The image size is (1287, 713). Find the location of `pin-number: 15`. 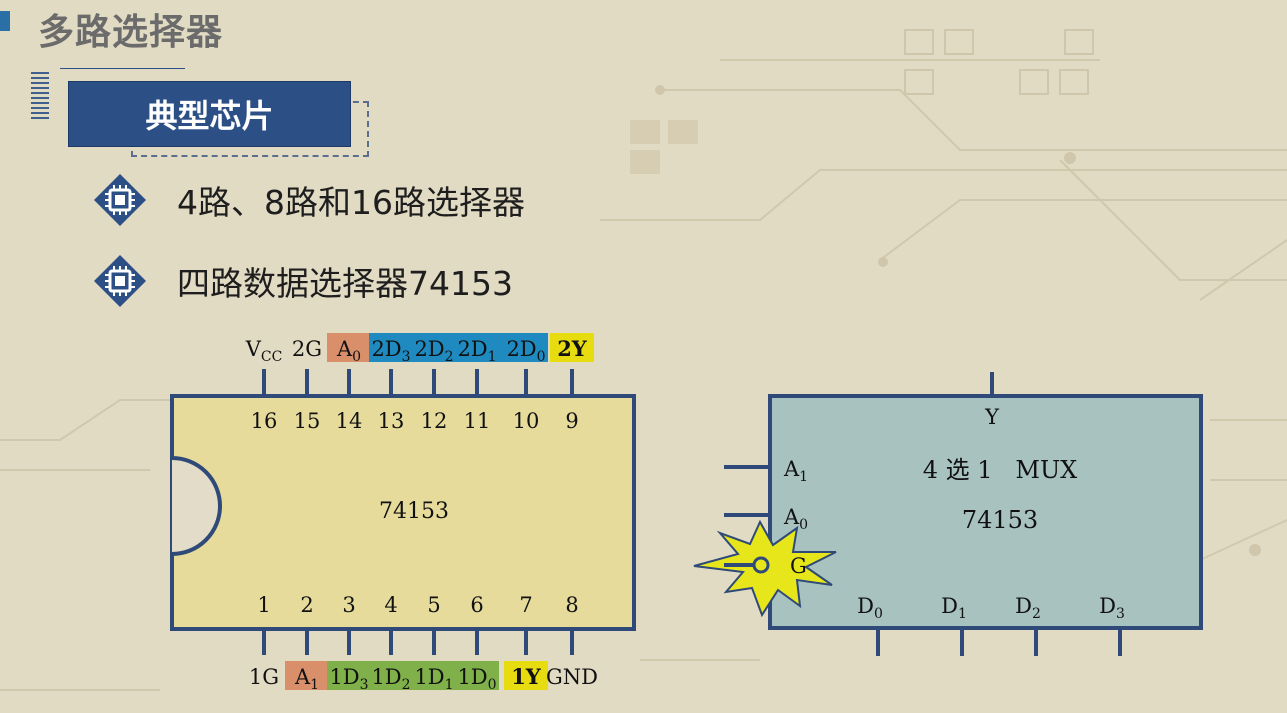

pin-number: 15 is located at coordinates (307, 421).